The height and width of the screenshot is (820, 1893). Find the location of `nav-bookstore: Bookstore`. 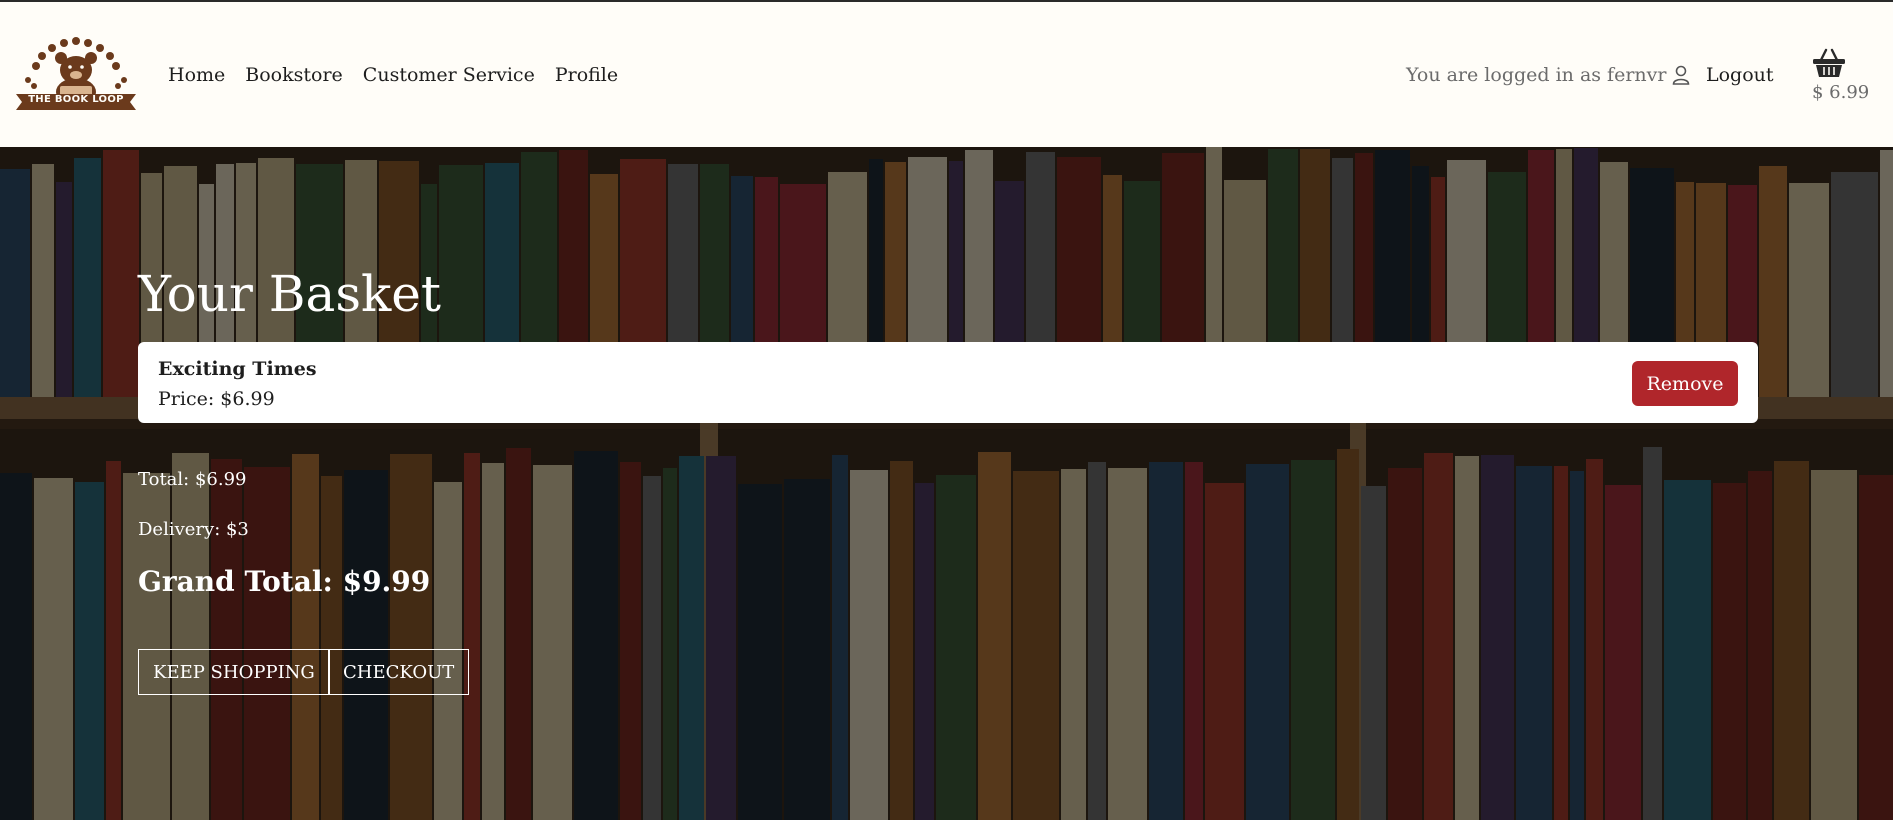

nav-bookstore: Bookstore is located at coordinates (294, 75).